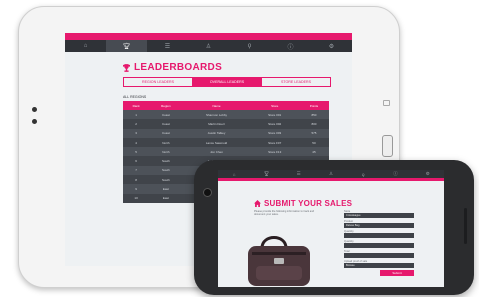  I want to click on table-cell: 8, so click(136, 180).